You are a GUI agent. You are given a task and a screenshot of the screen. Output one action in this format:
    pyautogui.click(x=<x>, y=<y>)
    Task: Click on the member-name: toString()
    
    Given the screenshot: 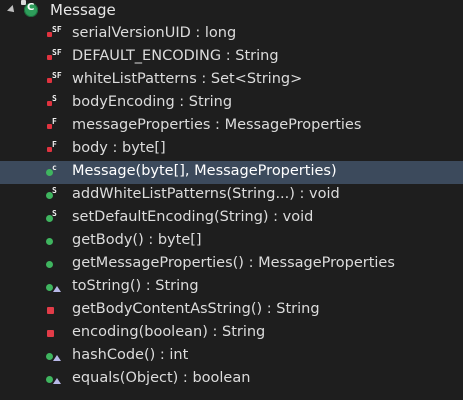 What is the action you would take?
    pyautogui.click(x=107, y=286)
    